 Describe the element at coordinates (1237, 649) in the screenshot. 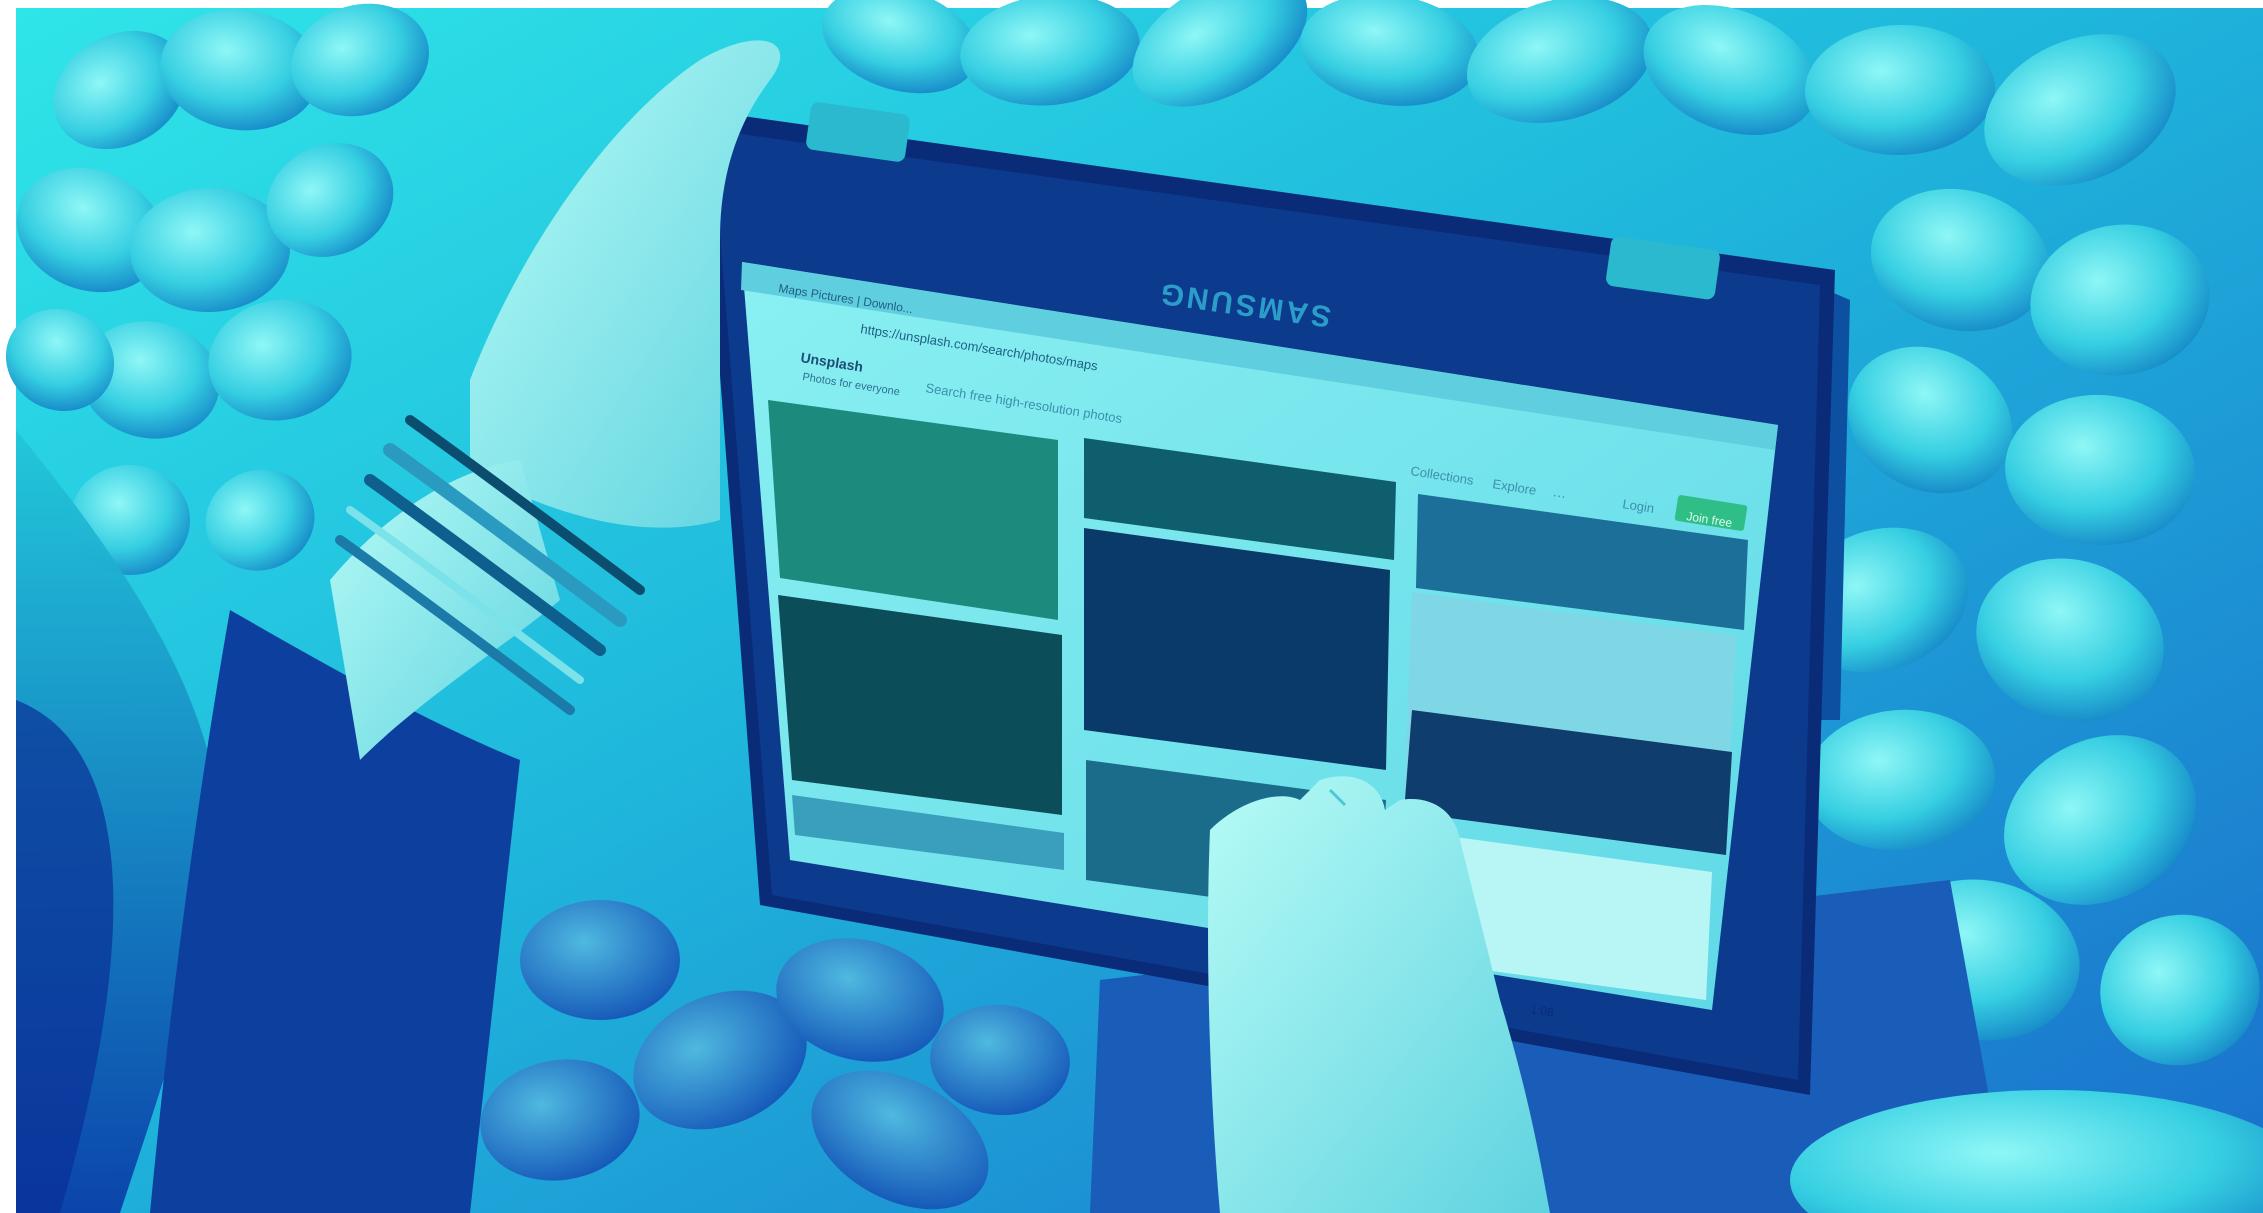

I see `photo-tile-night-sky` at that location.